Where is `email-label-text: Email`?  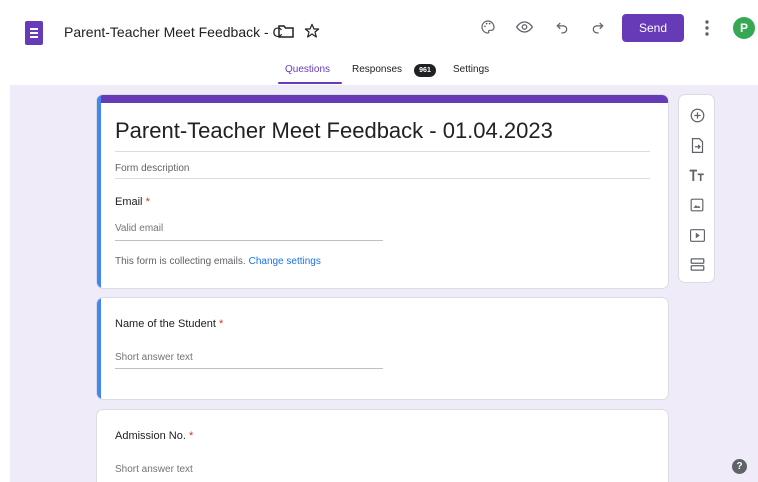 email-label-text: Email is located at coordinates (129, 202).